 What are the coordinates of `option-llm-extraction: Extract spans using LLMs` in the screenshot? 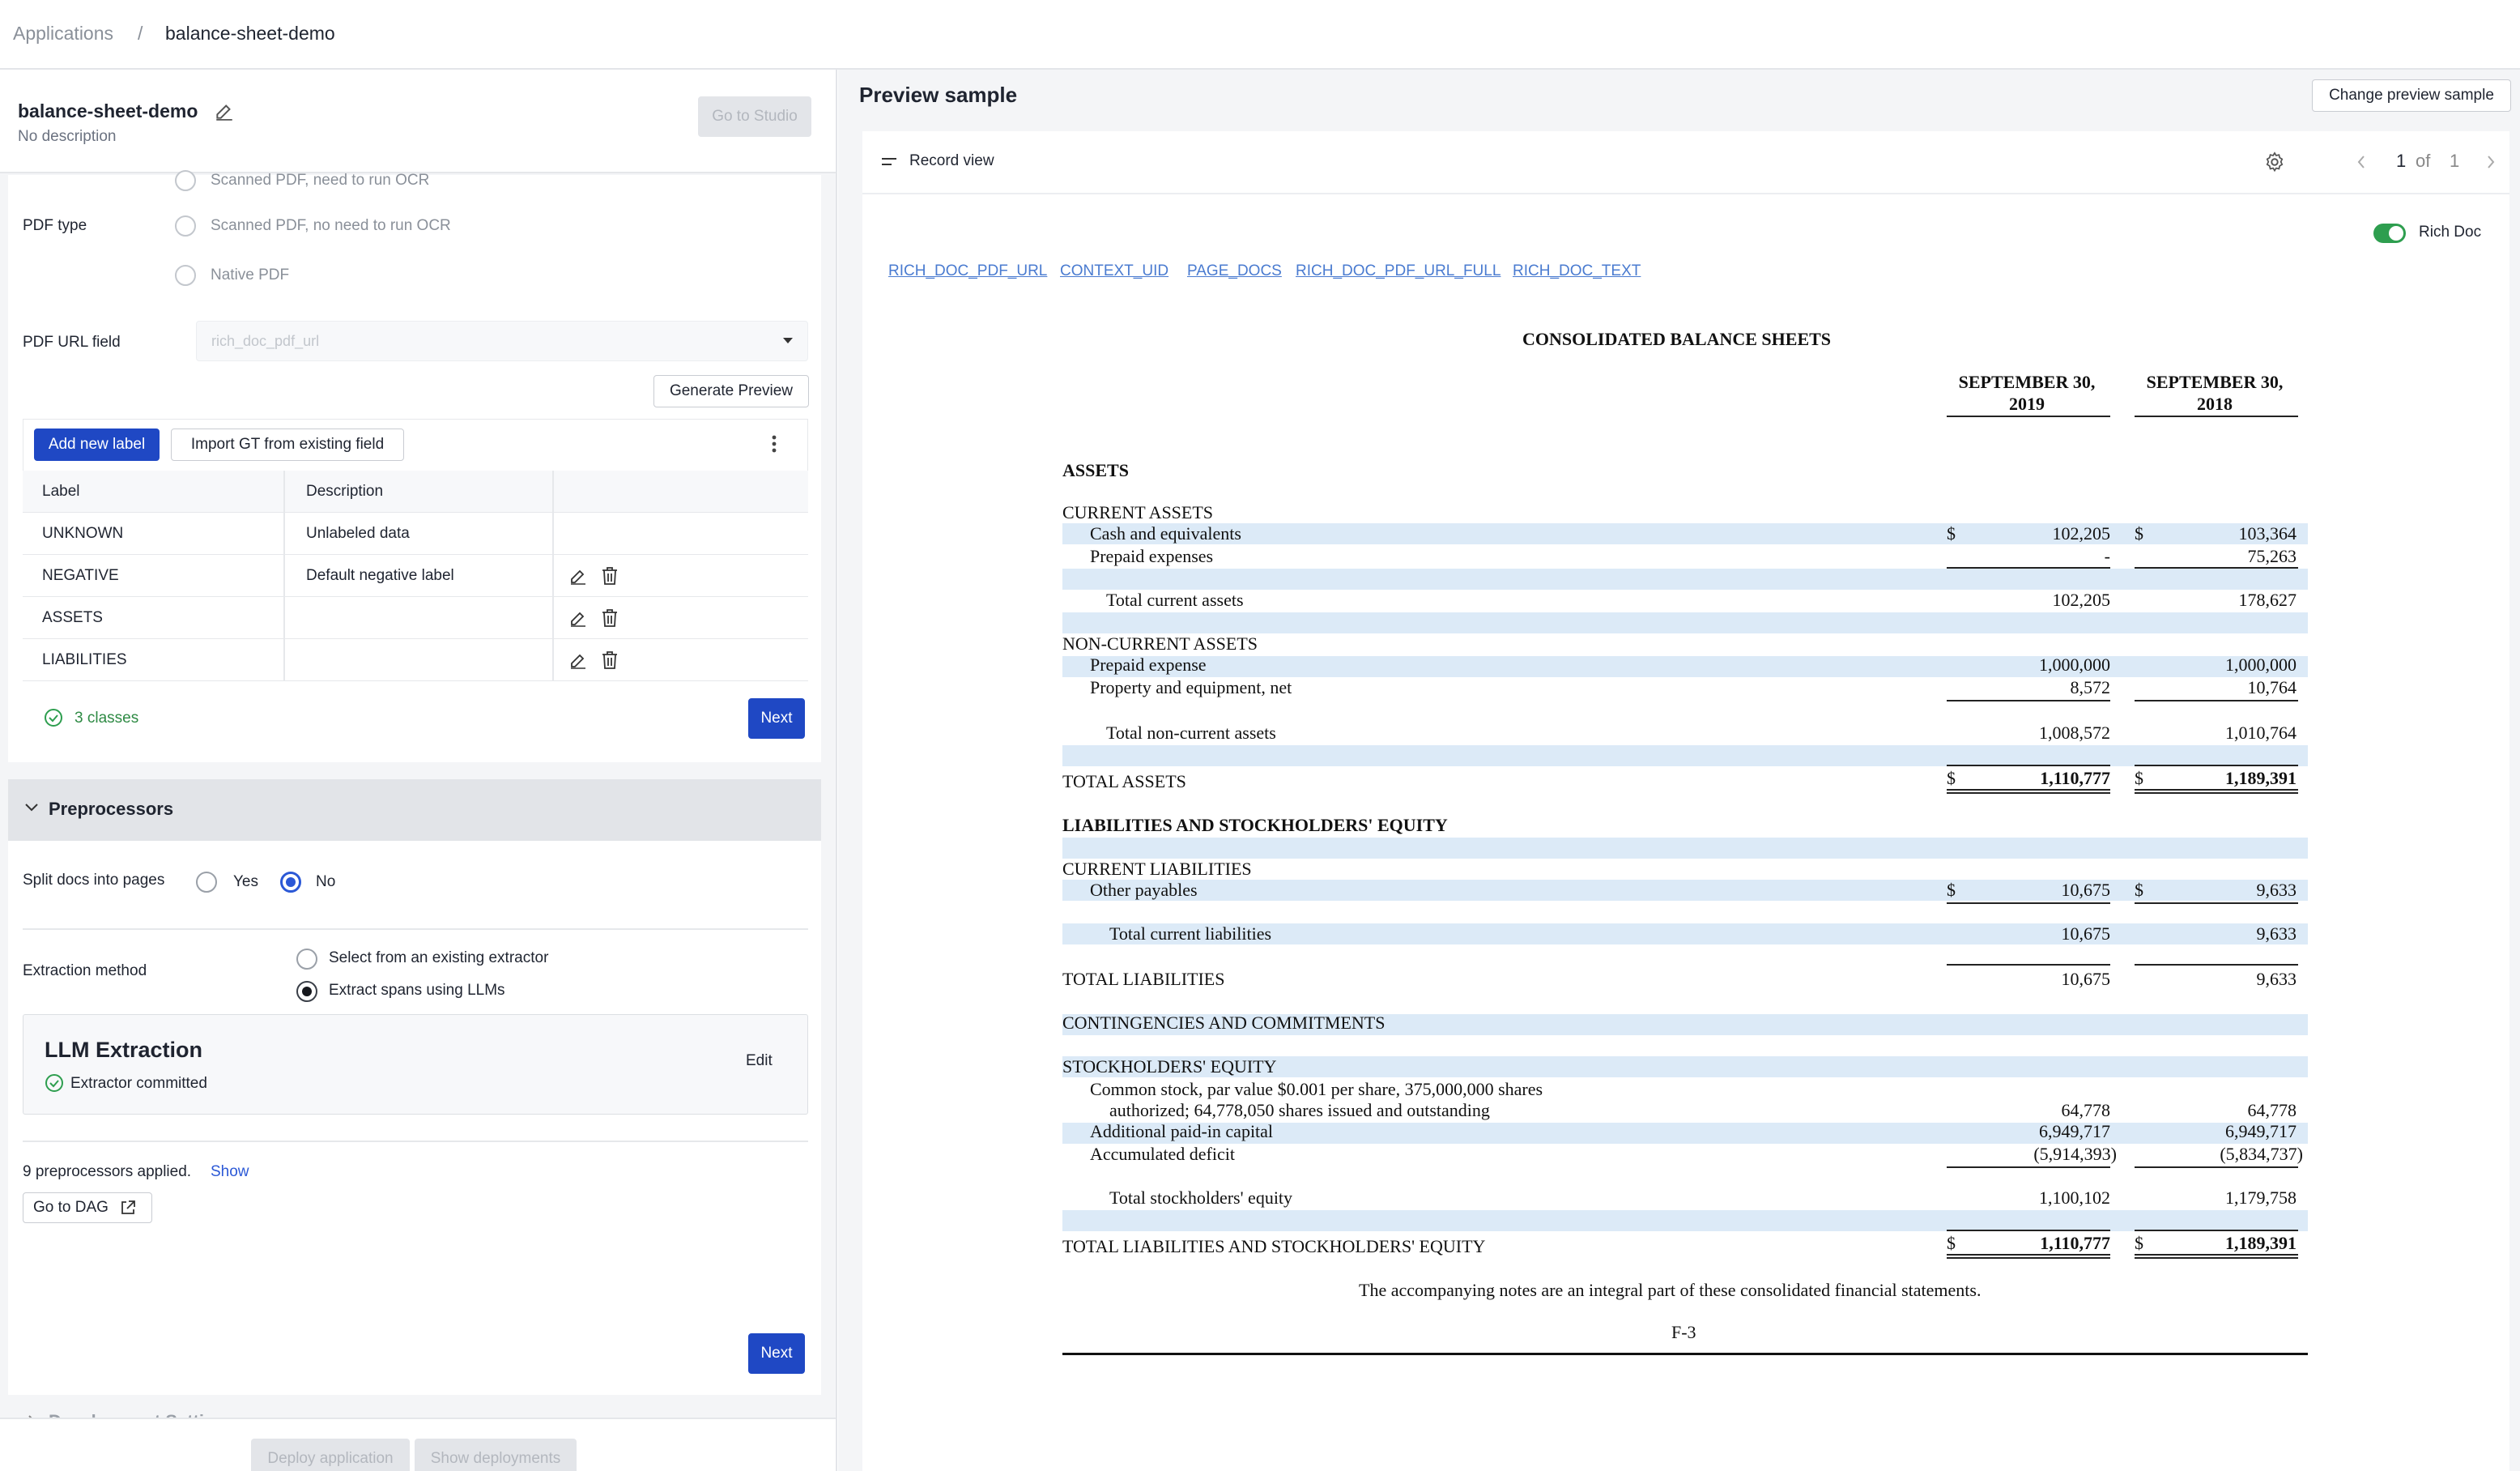 It's located at (417, 991).